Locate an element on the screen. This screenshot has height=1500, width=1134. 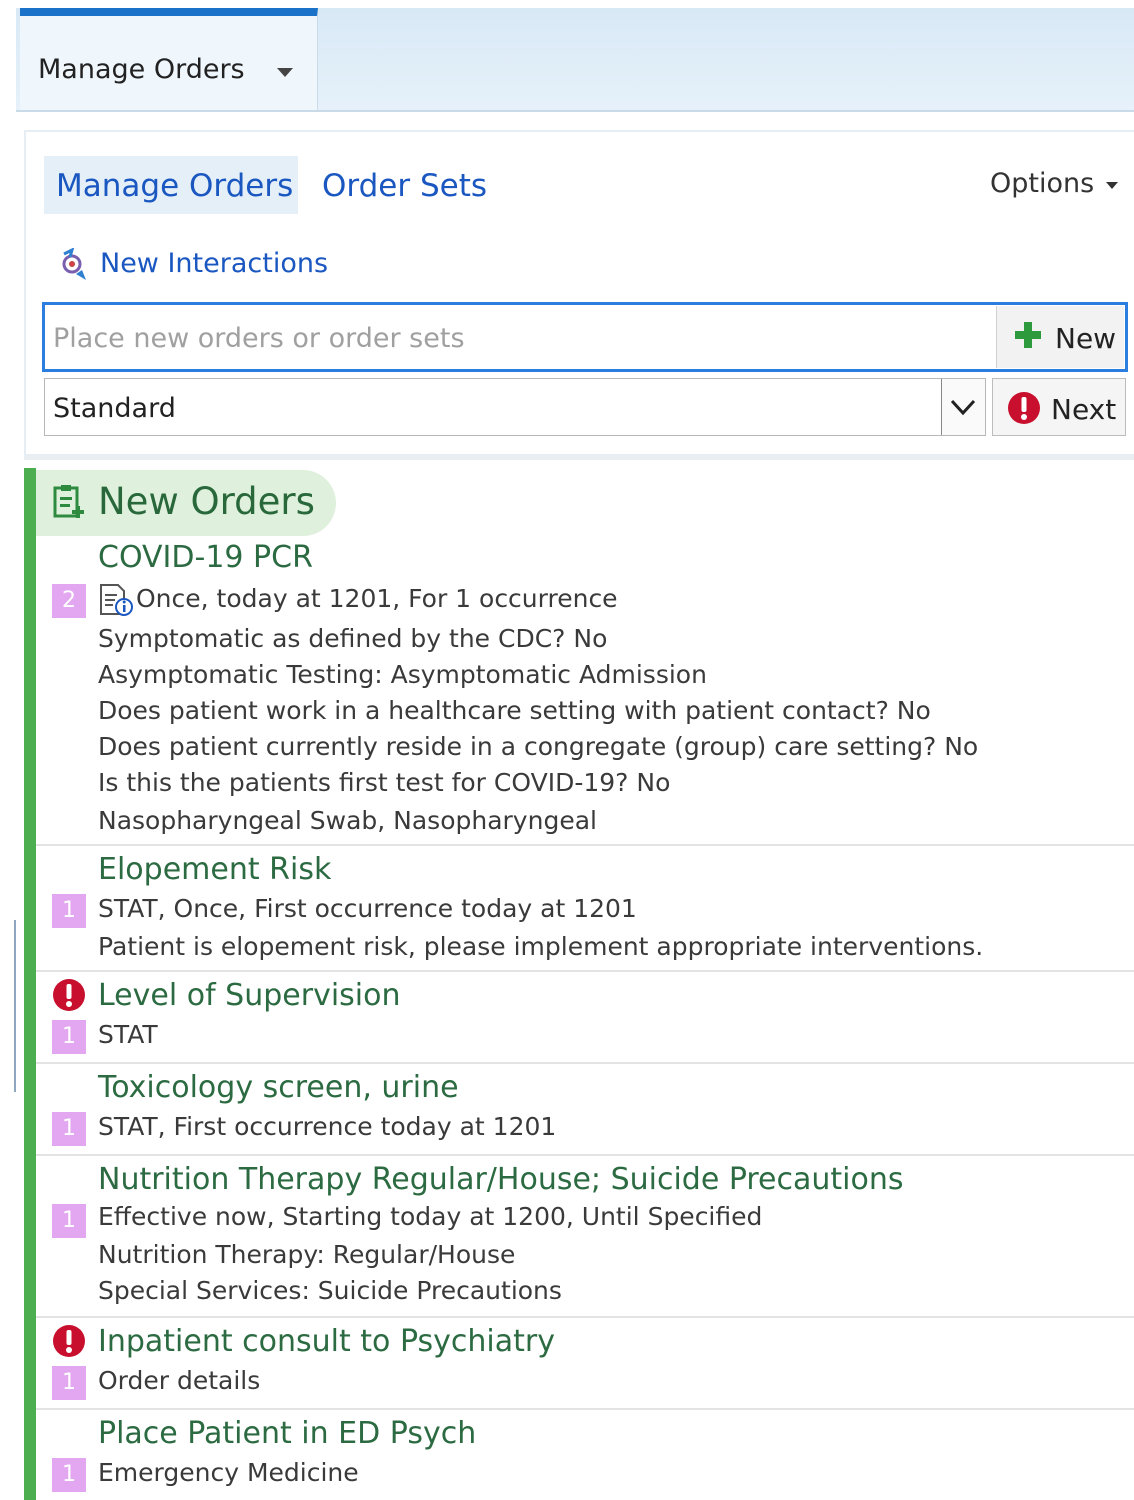
order-title: Place Patient in ED Psych is located at coordinates (287, 1433).